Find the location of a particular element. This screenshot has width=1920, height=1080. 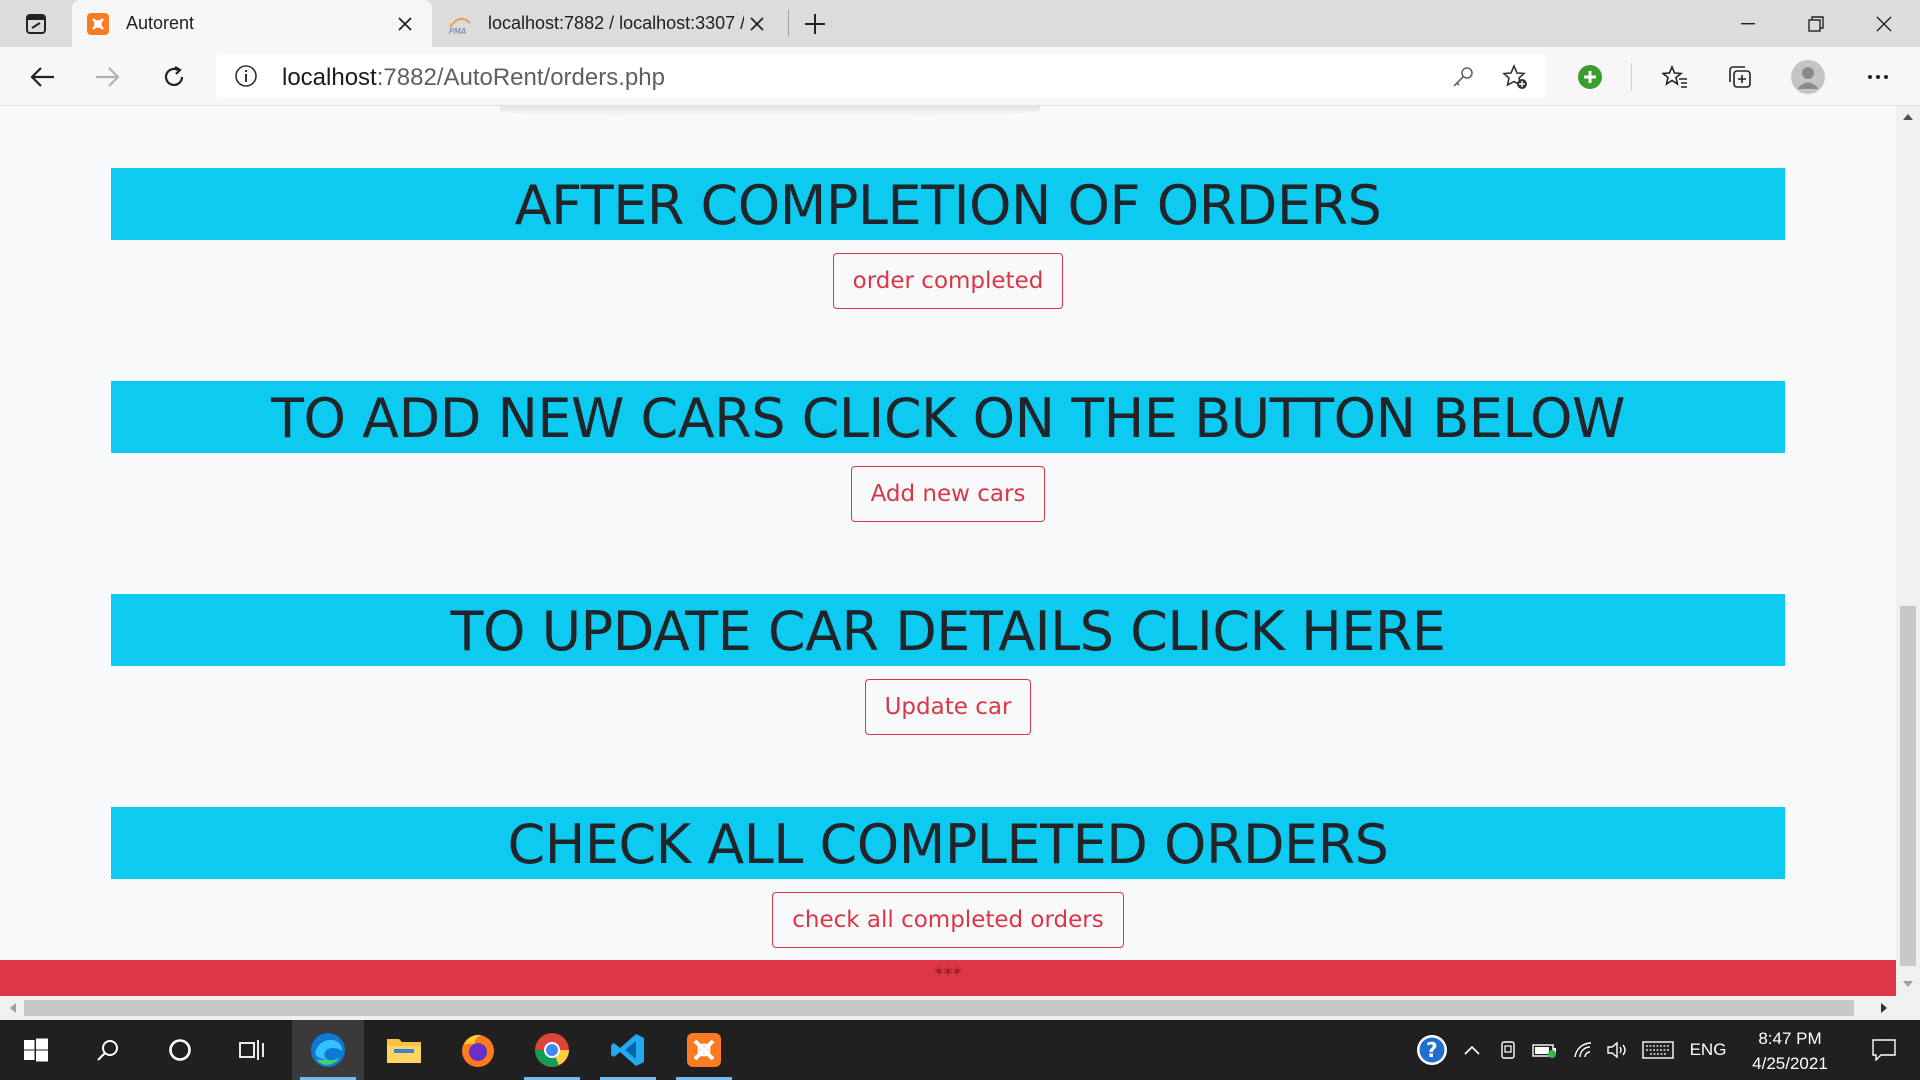

tab-actions-icon is located at coordinates (36, 24).